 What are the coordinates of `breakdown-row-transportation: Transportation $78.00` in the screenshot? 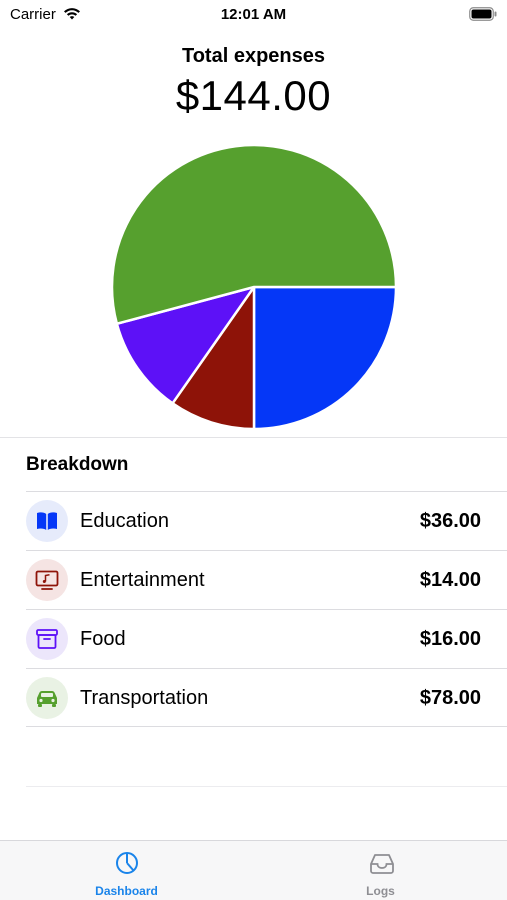 It's located at (266, 697).